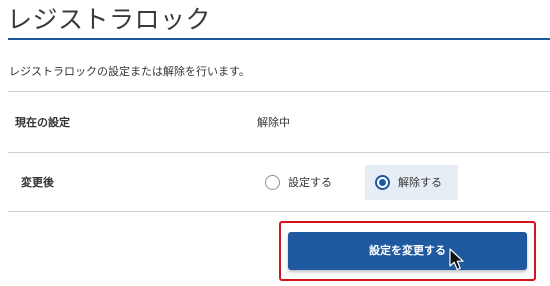 This screenshot has height=286, width=550. I want to click on current-setting-value: 解除中, so click(273, 122).